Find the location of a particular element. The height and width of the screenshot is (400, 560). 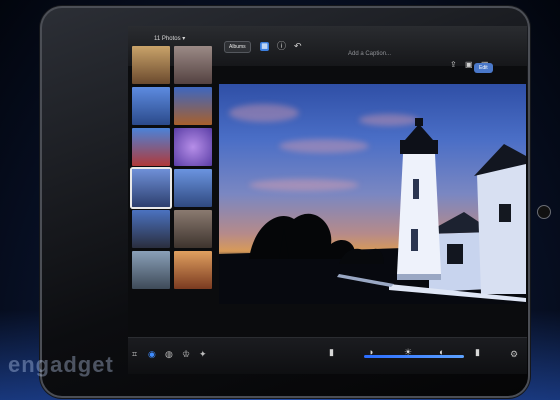

info-icon: ⓘ is located at coordinates (281, 46).